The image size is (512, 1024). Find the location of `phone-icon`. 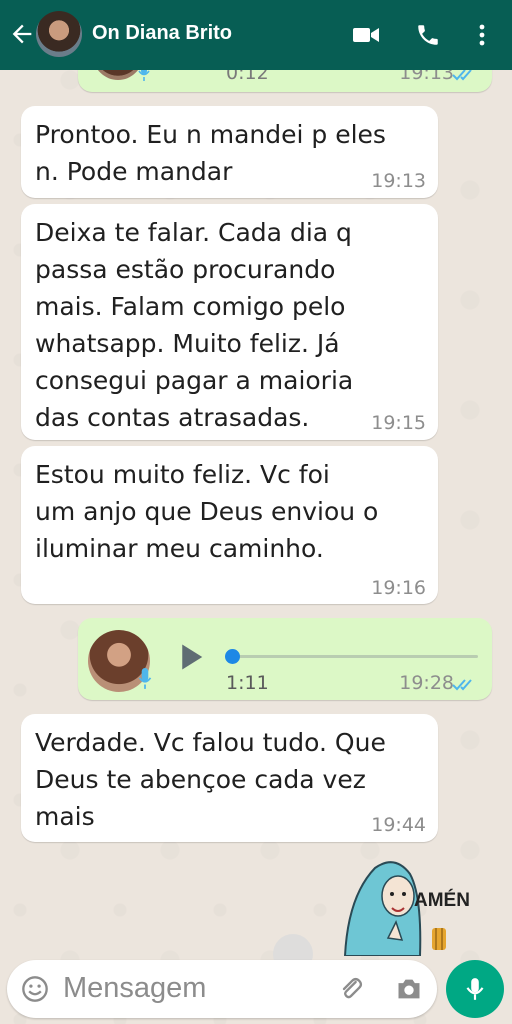

phone-icon is located at coordinates (428, 35).